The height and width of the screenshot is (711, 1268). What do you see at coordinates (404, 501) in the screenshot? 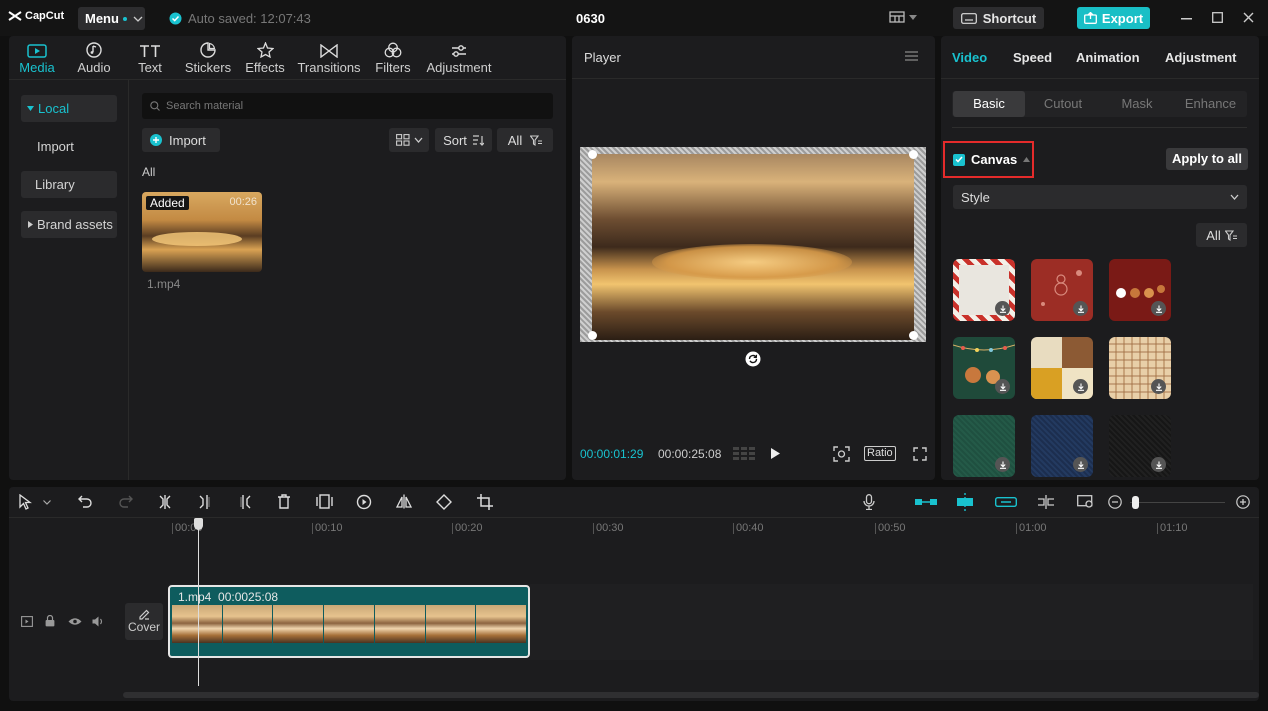
I see `mirror-icon` at bounding box center [404, 501].